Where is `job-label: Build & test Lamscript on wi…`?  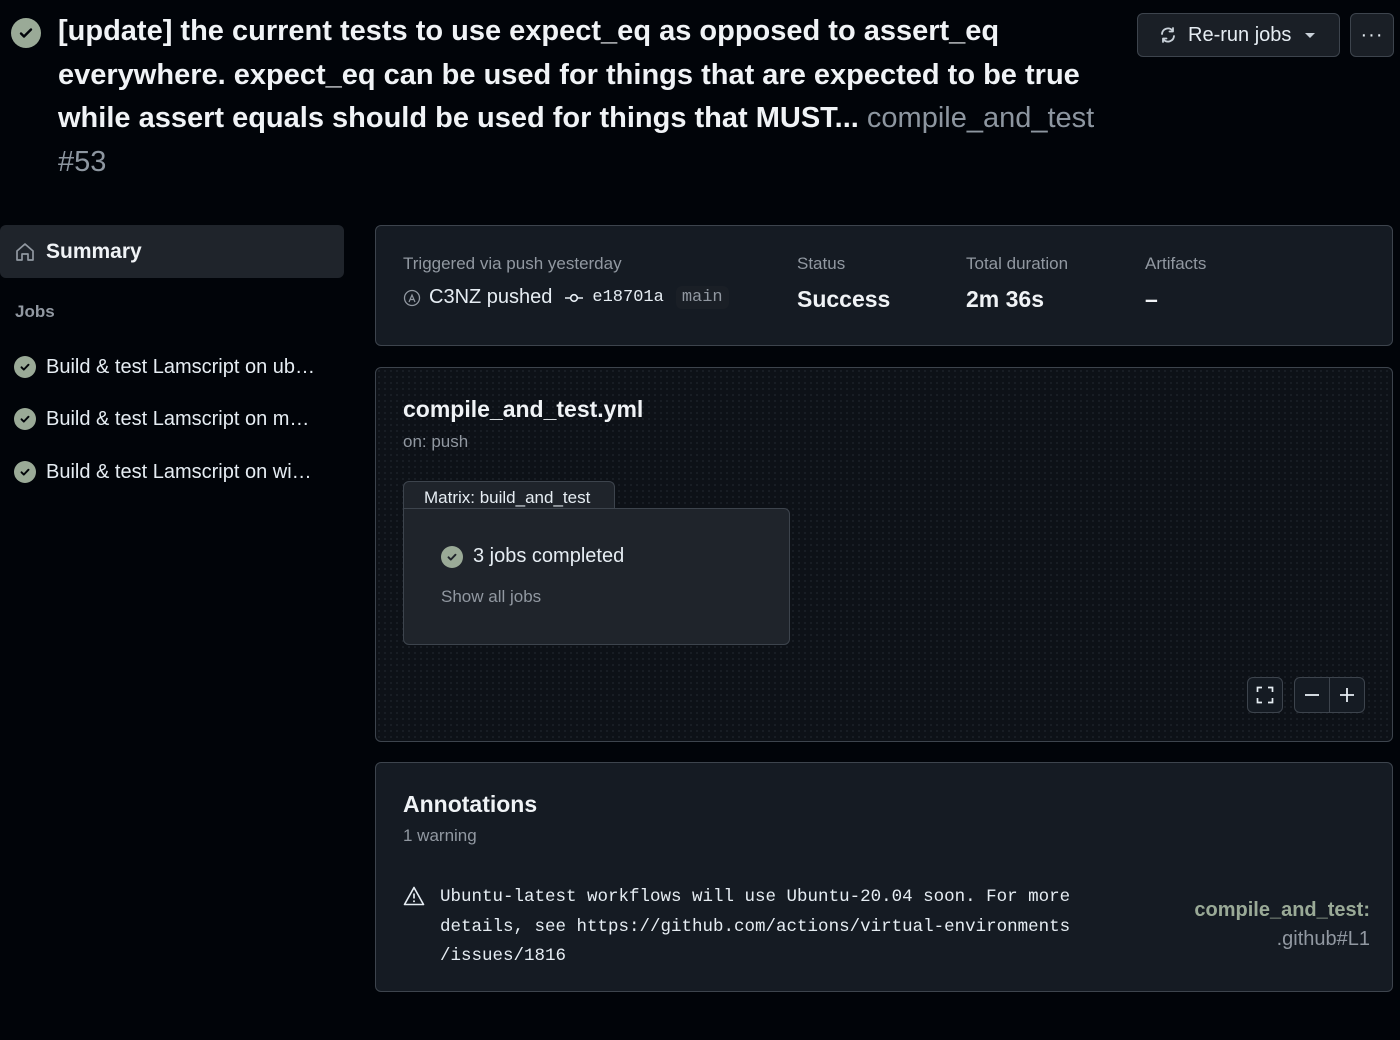
job-label: Build & test Lamscript on wi… is located at coordinates (179, 471).